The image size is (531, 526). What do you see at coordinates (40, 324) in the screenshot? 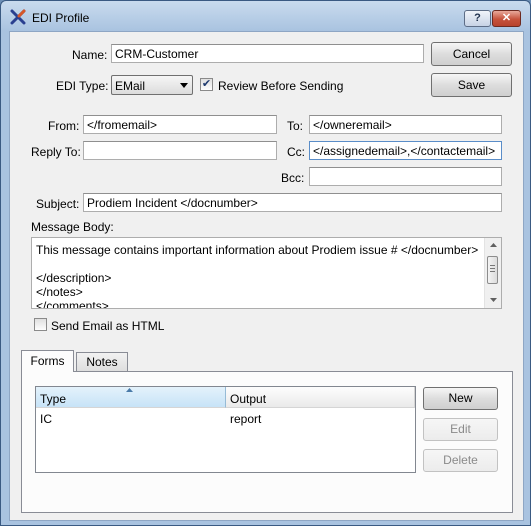
I see `send-as-html-checkbox` at bounding box center [40, 324].